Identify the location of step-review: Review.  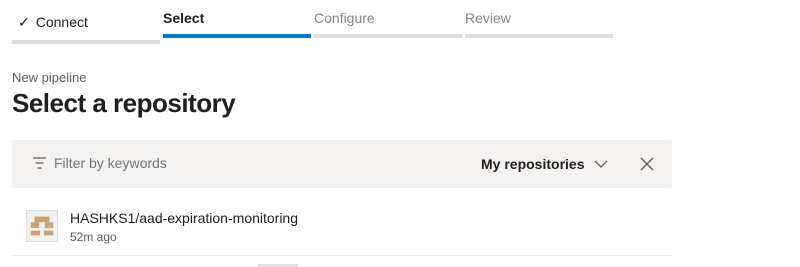
(539, 23).